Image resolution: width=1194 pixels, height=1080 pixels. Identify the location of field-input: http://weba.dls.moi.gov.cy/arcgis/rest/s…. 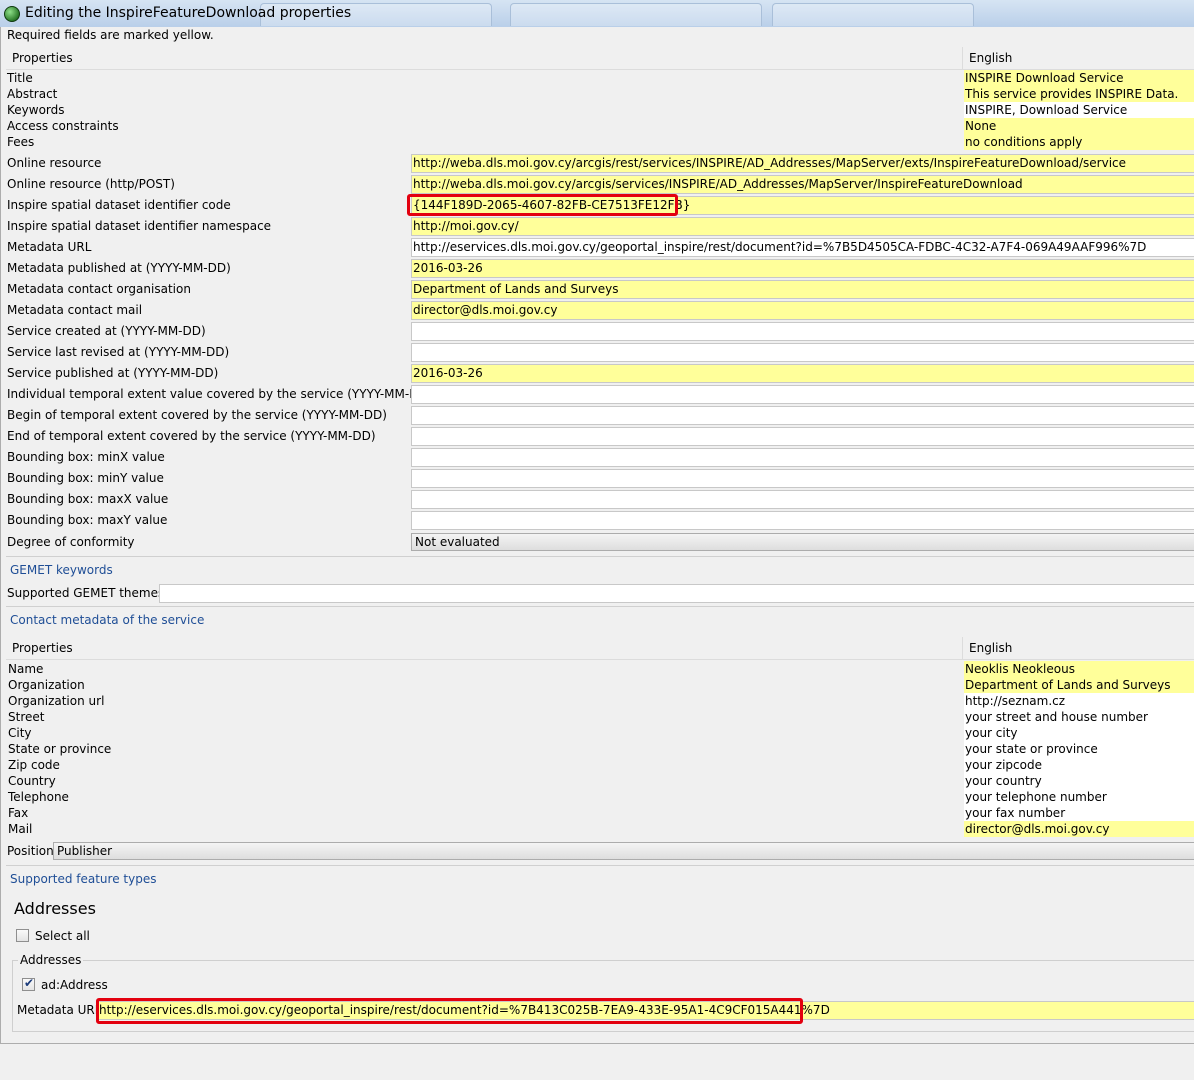
(802, 163).